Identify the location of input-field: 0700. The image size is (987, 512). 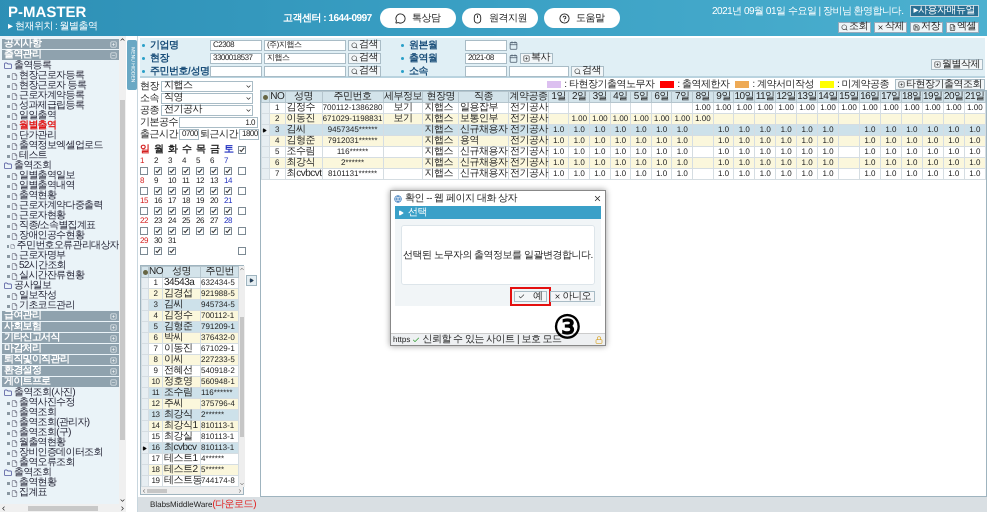
(189, 134).